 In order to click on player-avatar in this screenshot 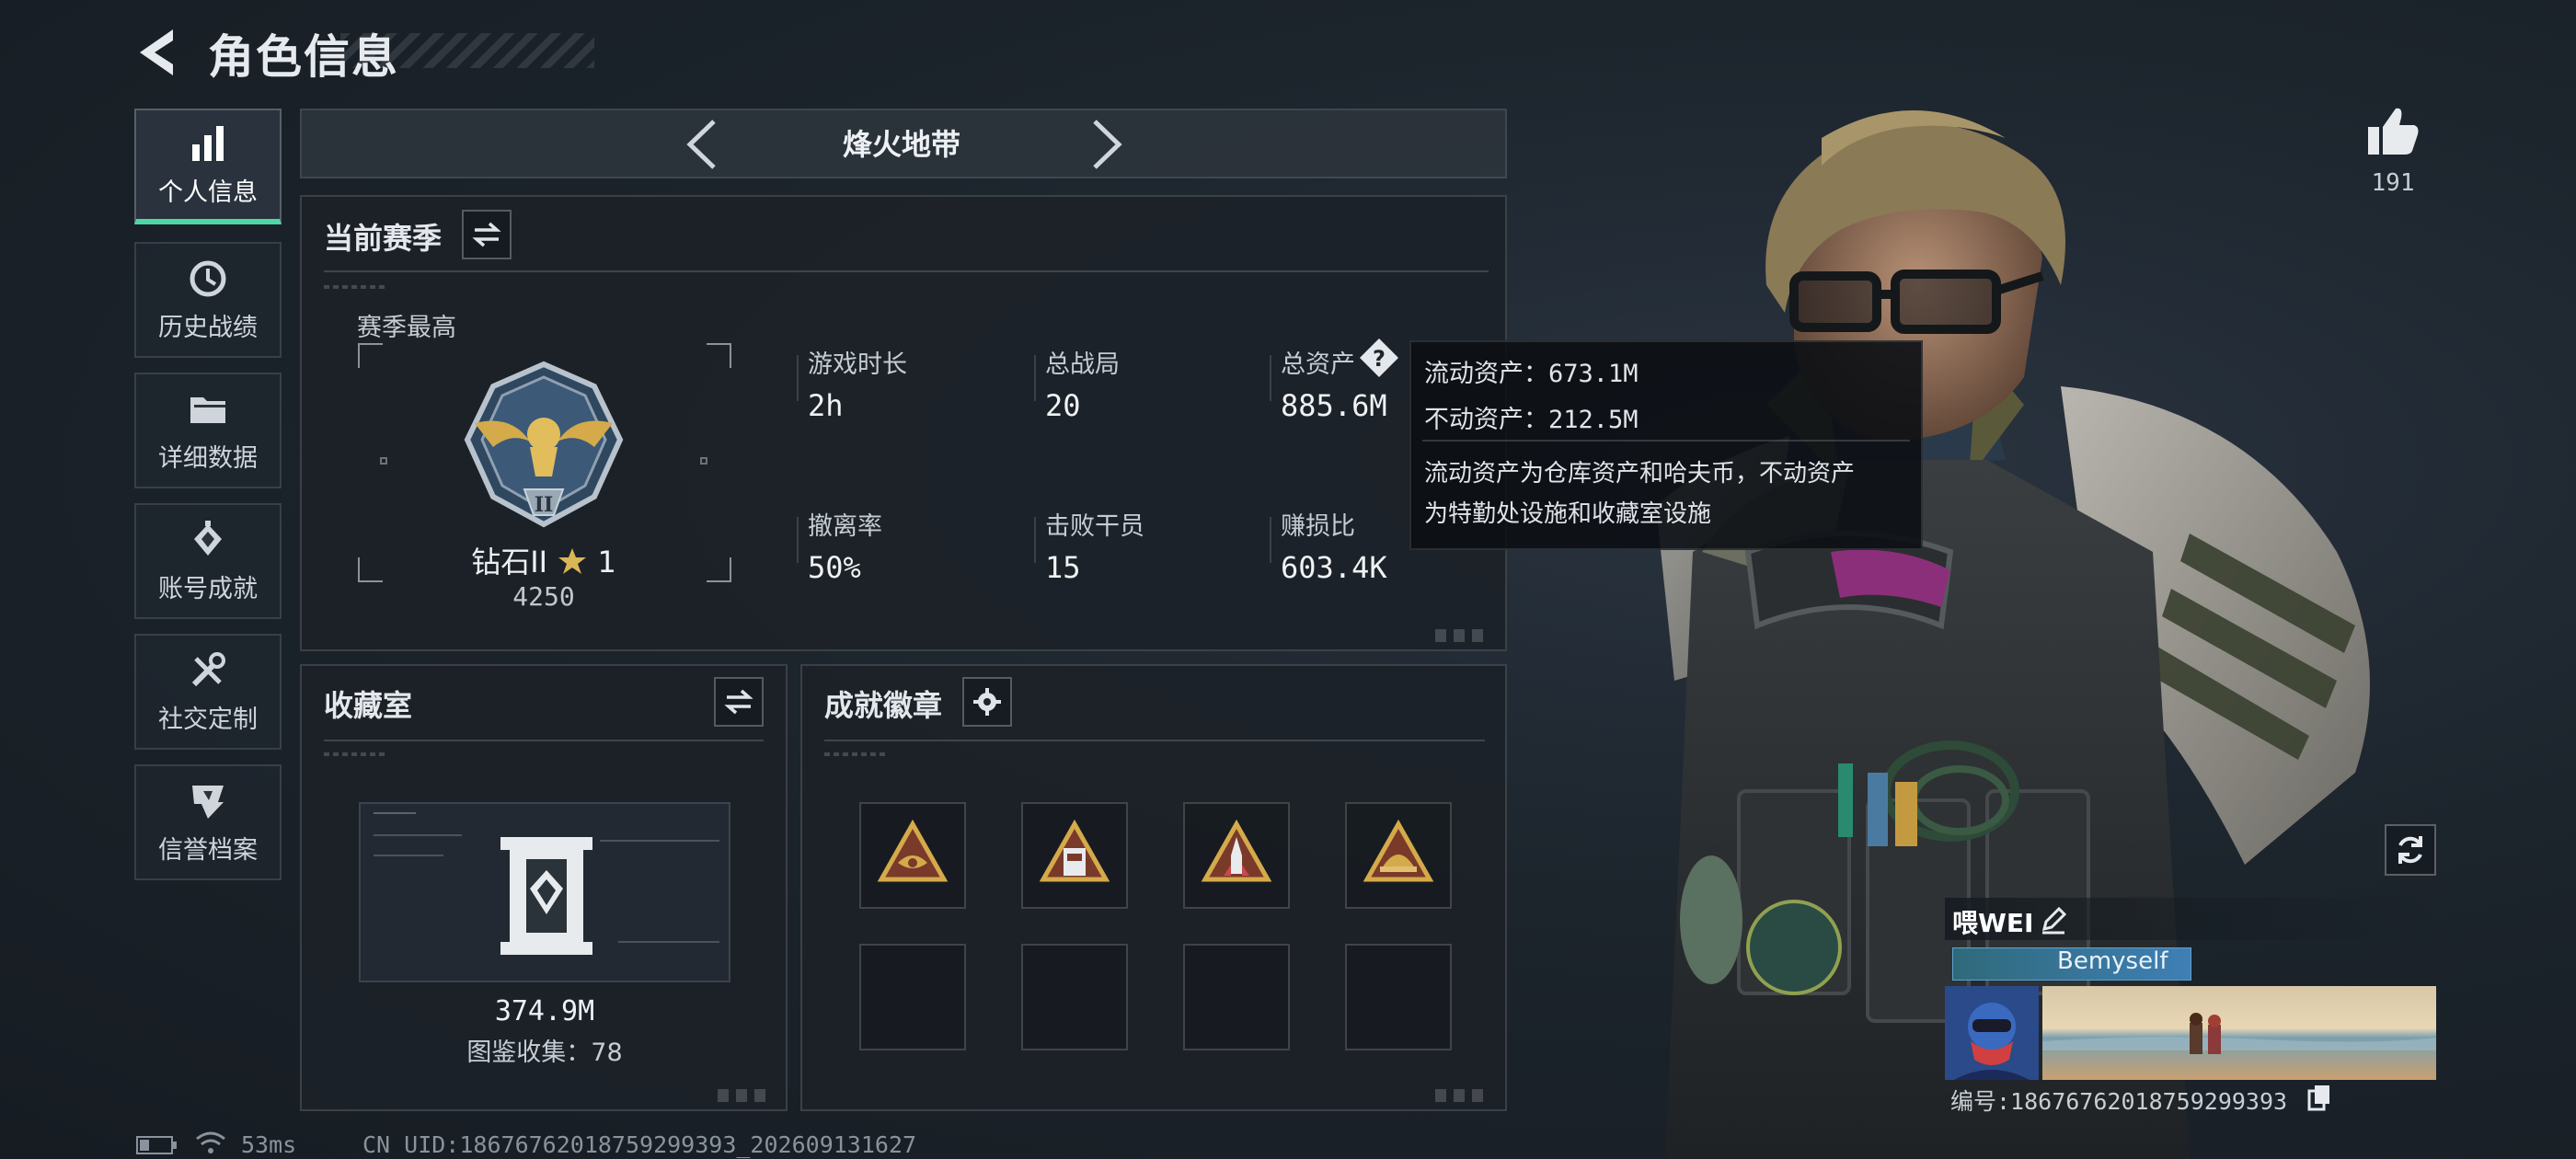, I will do `click(1992, 1033)`.